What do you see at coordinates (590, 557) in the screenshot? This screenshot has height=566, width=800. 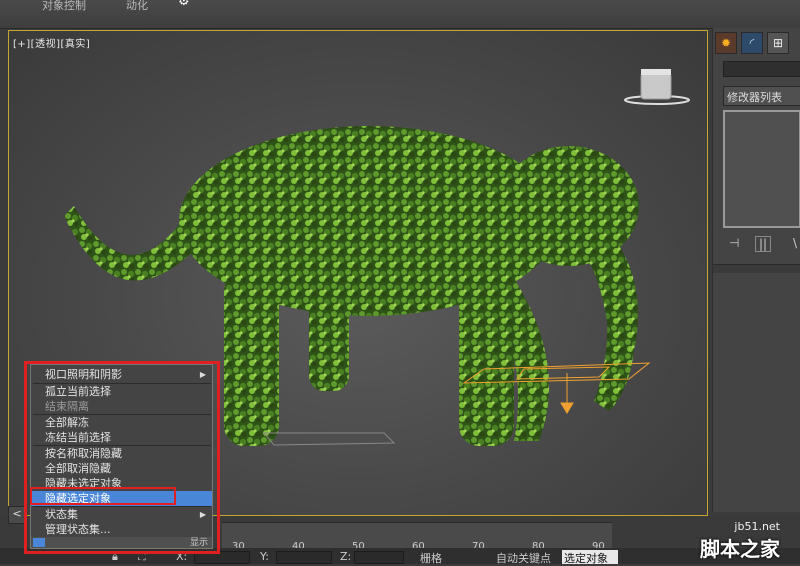 I see `selected-object-dropdown: 选定对象` at bounding box center [590, 557].